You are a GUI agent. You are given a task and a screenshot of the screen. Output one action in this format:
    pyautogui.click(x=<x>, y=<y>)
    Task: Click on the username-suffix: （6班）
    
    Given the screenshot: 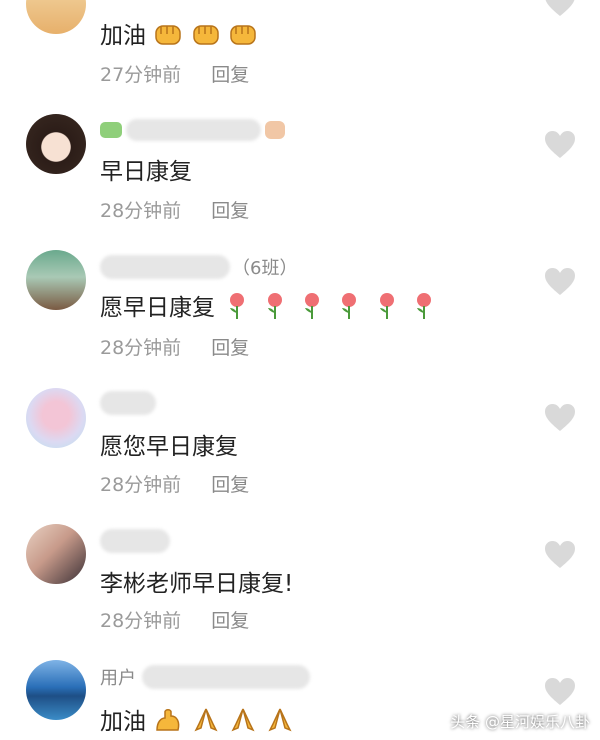 What is the action you would take?
    pyautogui.click(x=265, y=268)
    